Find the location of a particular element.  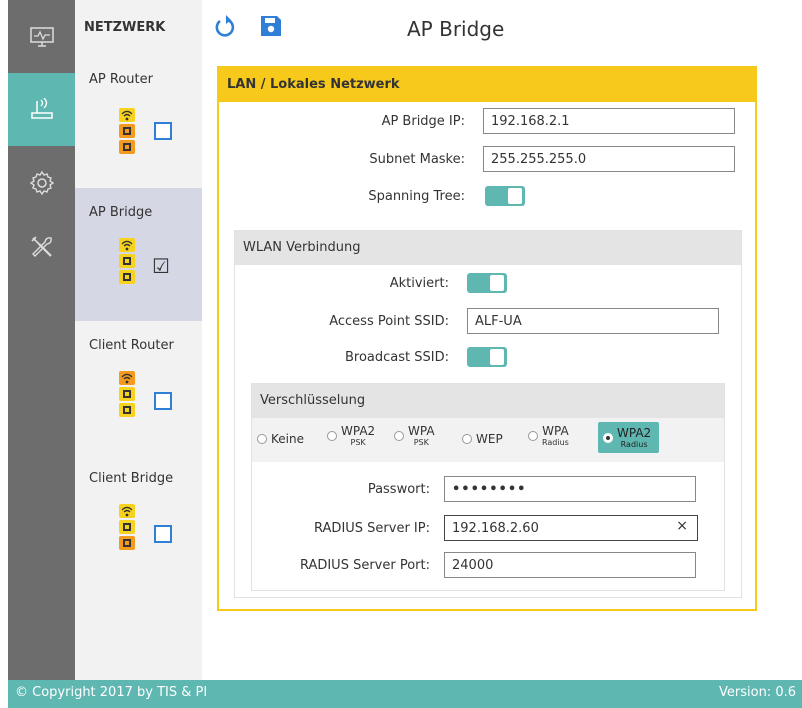

network-item-client-bridge: Client Bridge is located at coordinates (138, 520).